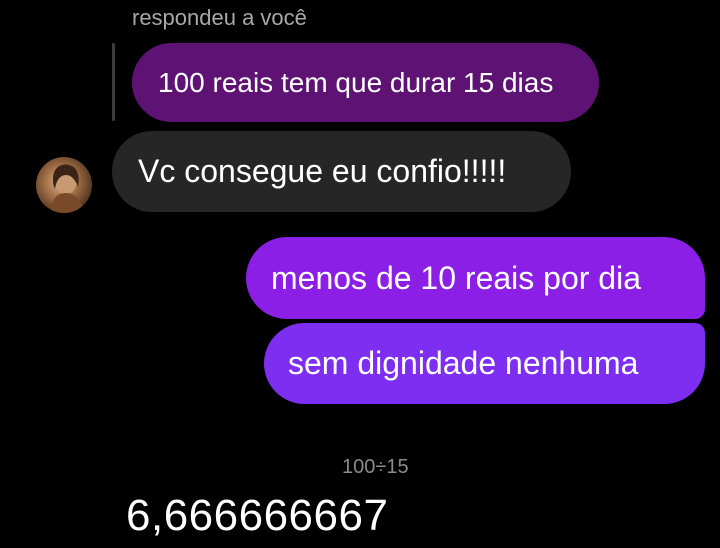 The height and width of the screenshot is (548, 720). Describe the element at coordinates (219, 17) in the screenshot. I see `reply-caption: respondeu a você` at that location.